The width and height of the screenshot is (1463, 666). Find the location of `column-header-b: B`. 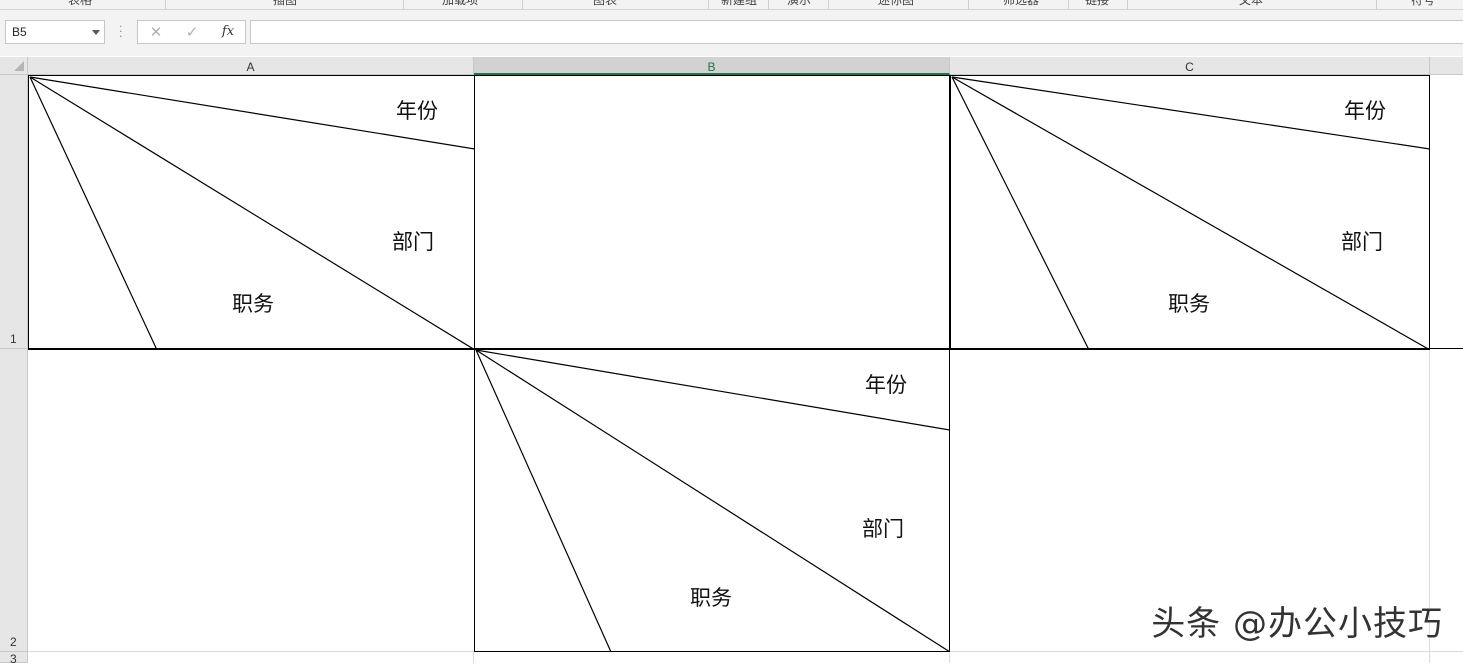

column-header-b: B is located at coordinates (712, 66).